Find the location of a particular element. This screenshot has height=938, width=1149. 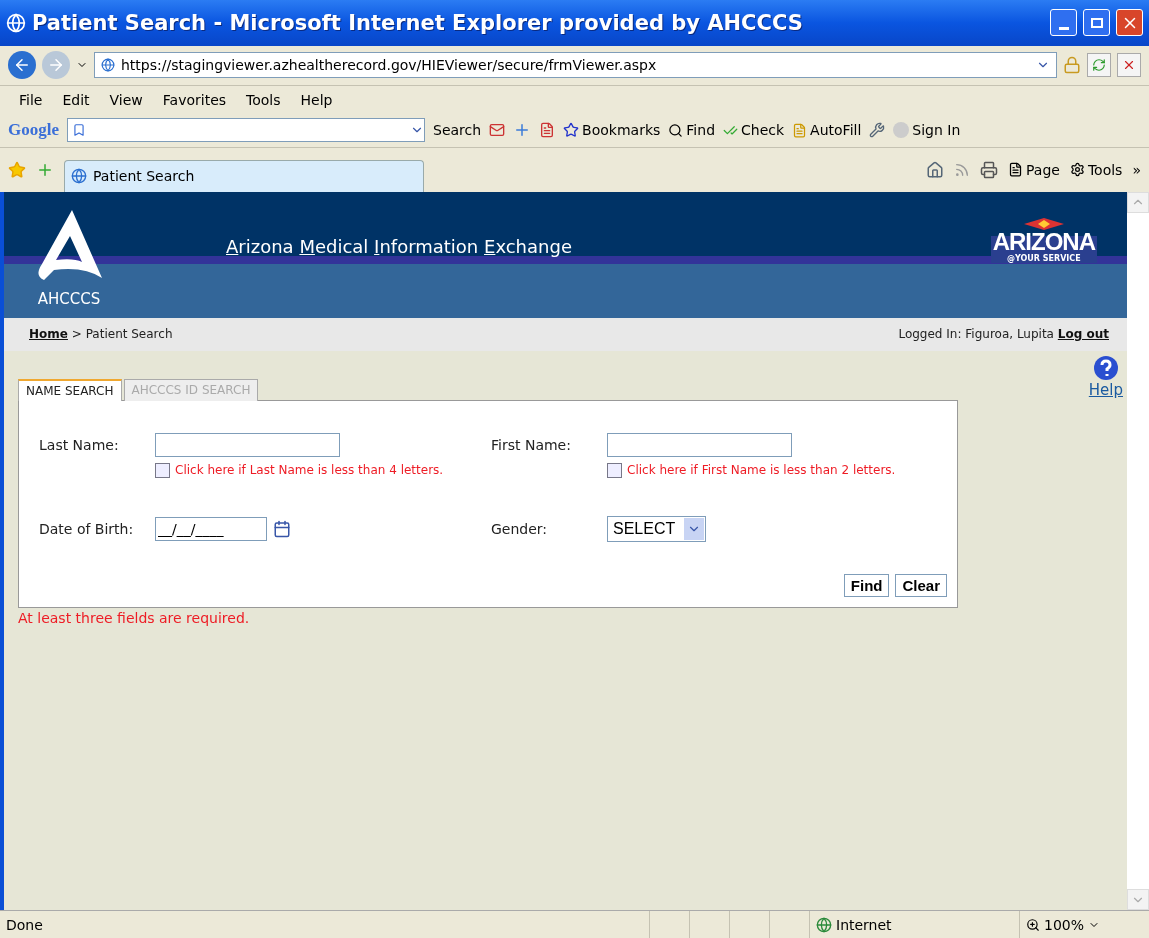

arizona-logo: ARIZONA @YOUR SERVICE is located at coordinates (1043, 240).